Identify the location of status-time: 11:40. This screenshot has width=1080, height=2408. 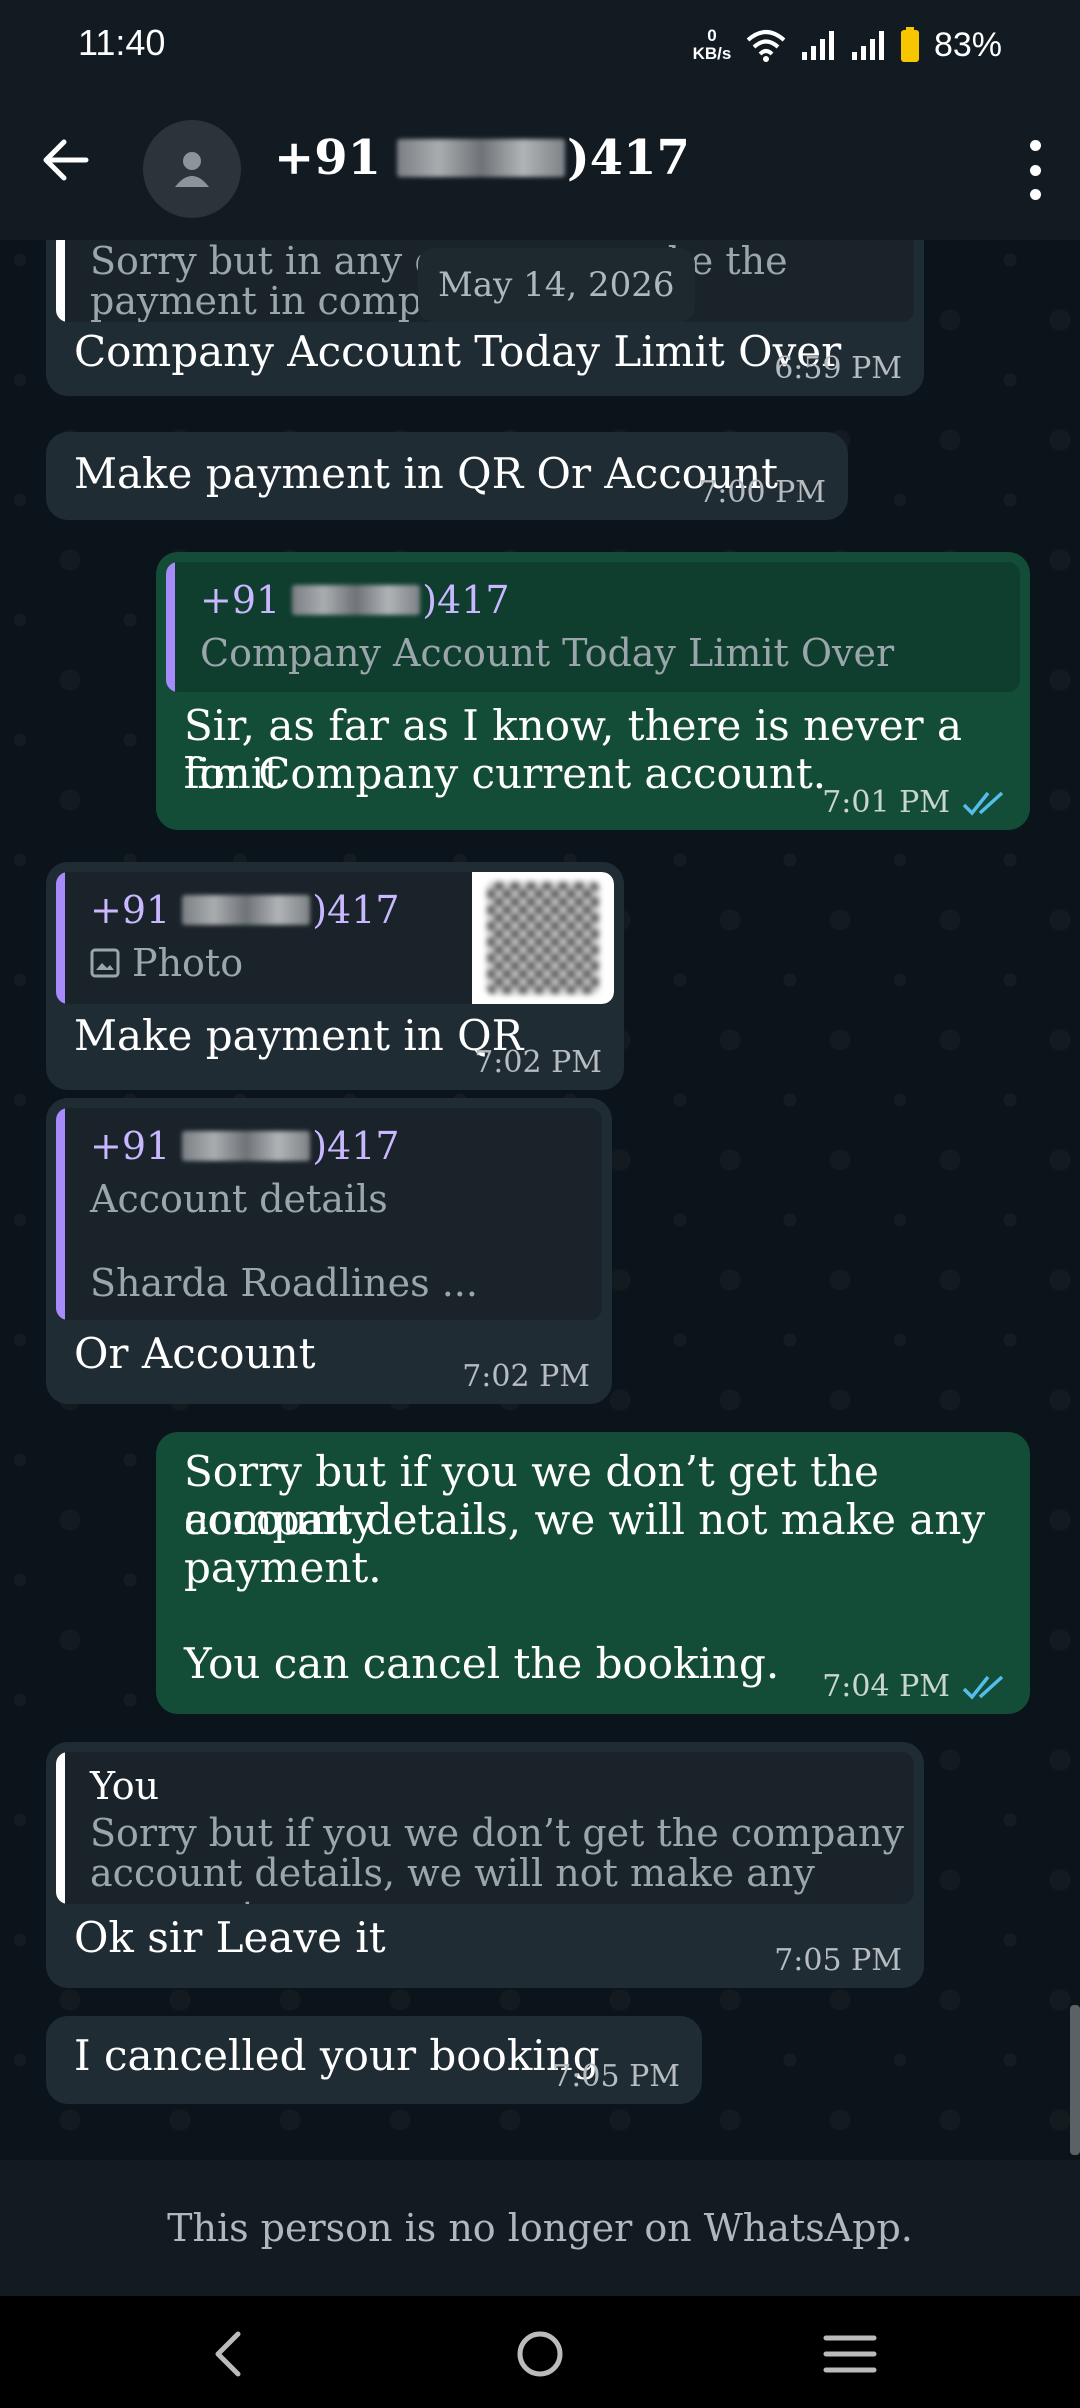
(122, 42).